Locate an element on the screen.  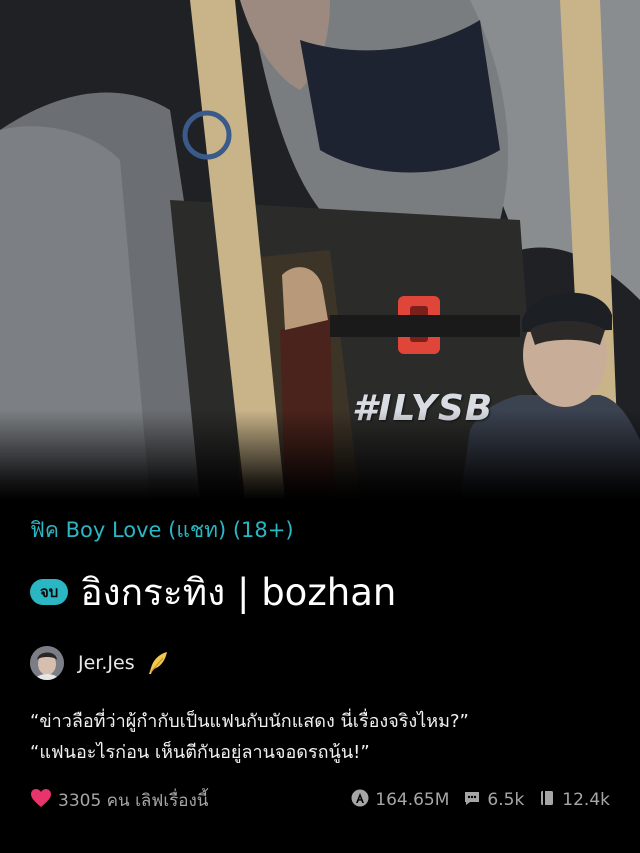
chapters-count: 12.4k is located at coordinates (586, 800).